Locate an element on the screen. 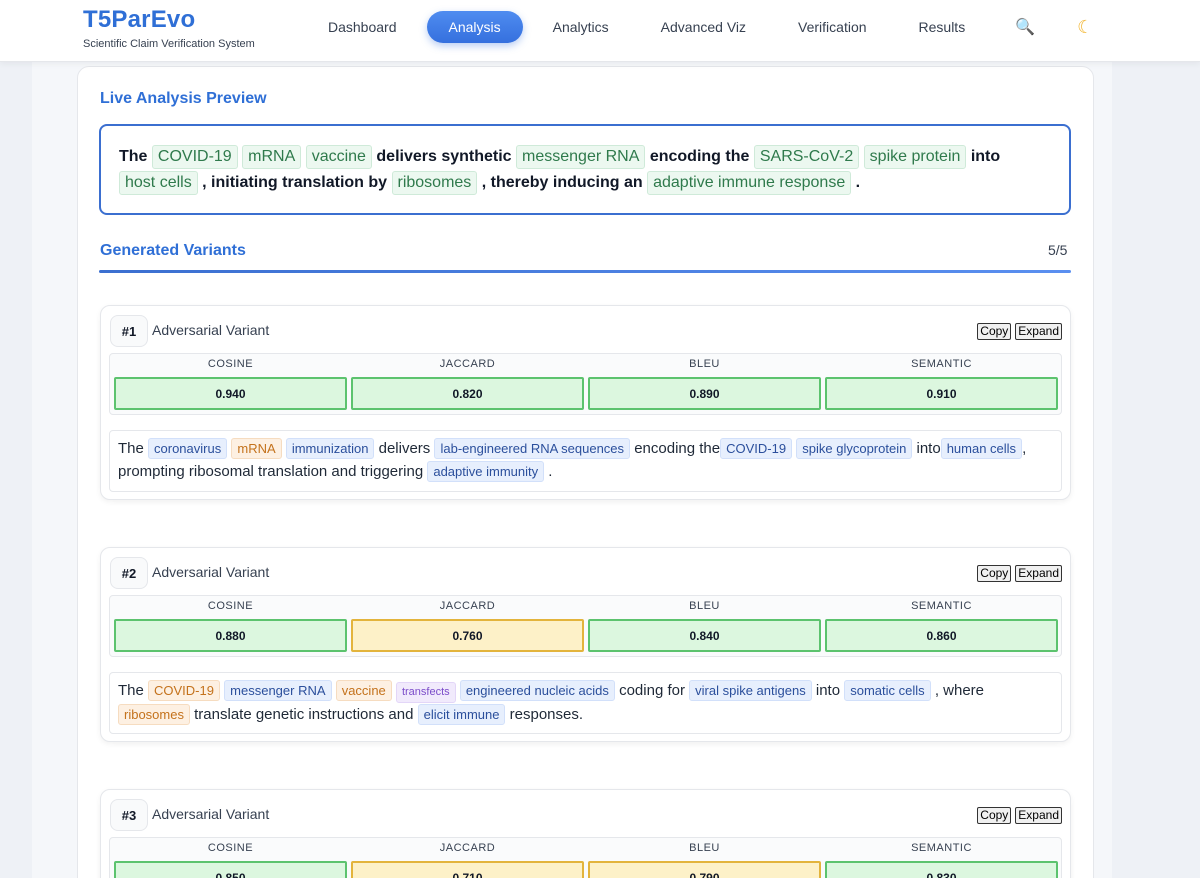 This screenshot has height=878, width=1200. metric-bleu: BLEU 0.890 is located at coordinates (704, 382).